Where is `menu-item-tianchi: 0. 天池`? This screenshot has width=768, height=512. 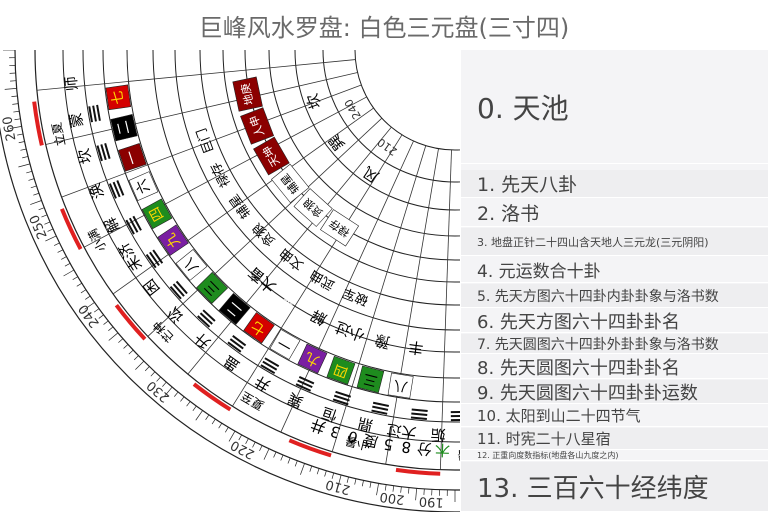 menu-item-tianchi: 0. 天池 is located at coordinates (614, 107).